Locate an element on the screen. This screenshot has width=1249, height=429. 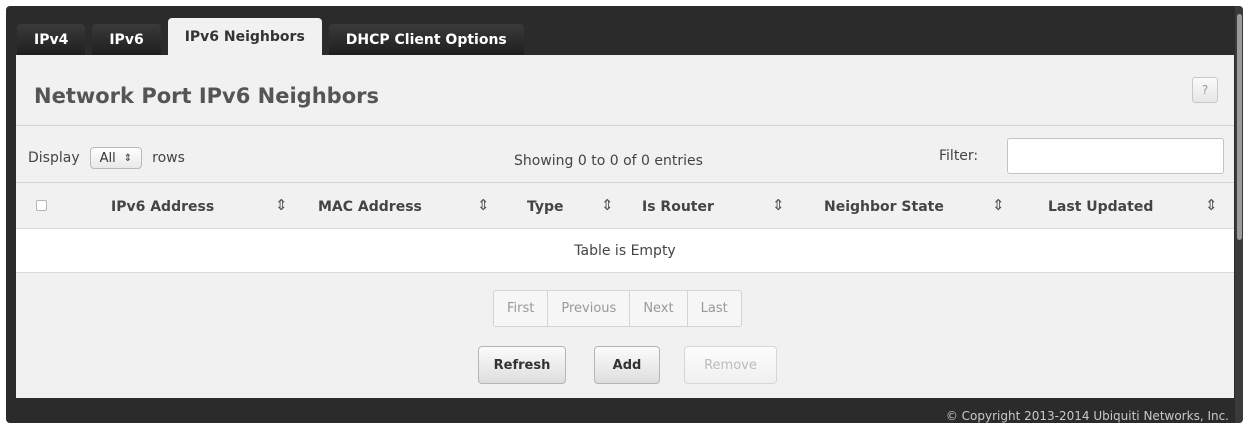
table-empty-row: Table is Empty is located at coordinates (625, 250).